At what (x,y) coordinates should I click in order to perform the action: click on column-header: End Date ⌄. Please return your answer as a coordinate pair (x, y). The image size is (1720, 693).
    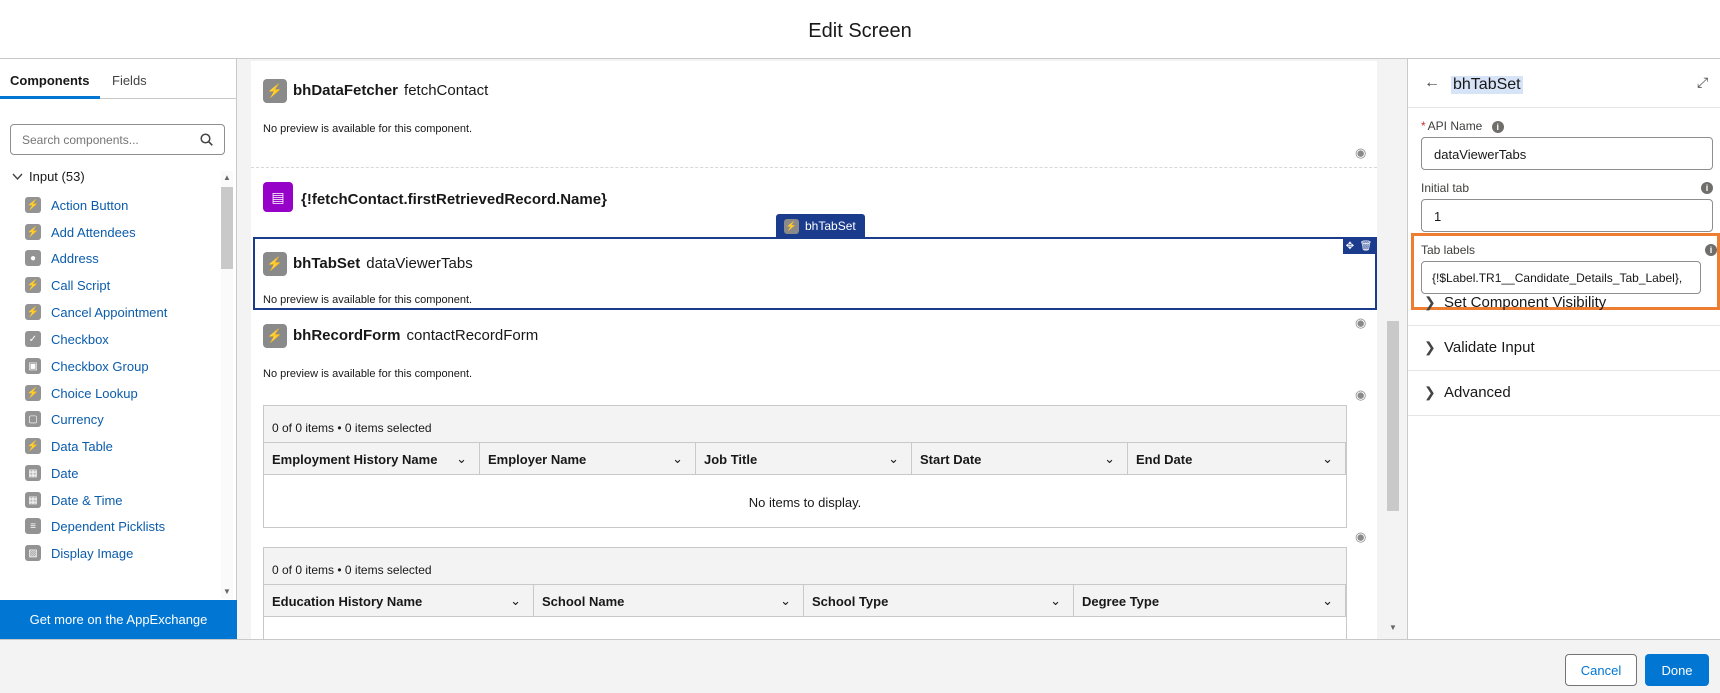
    Looking at the image, I should click on (1237, 458).